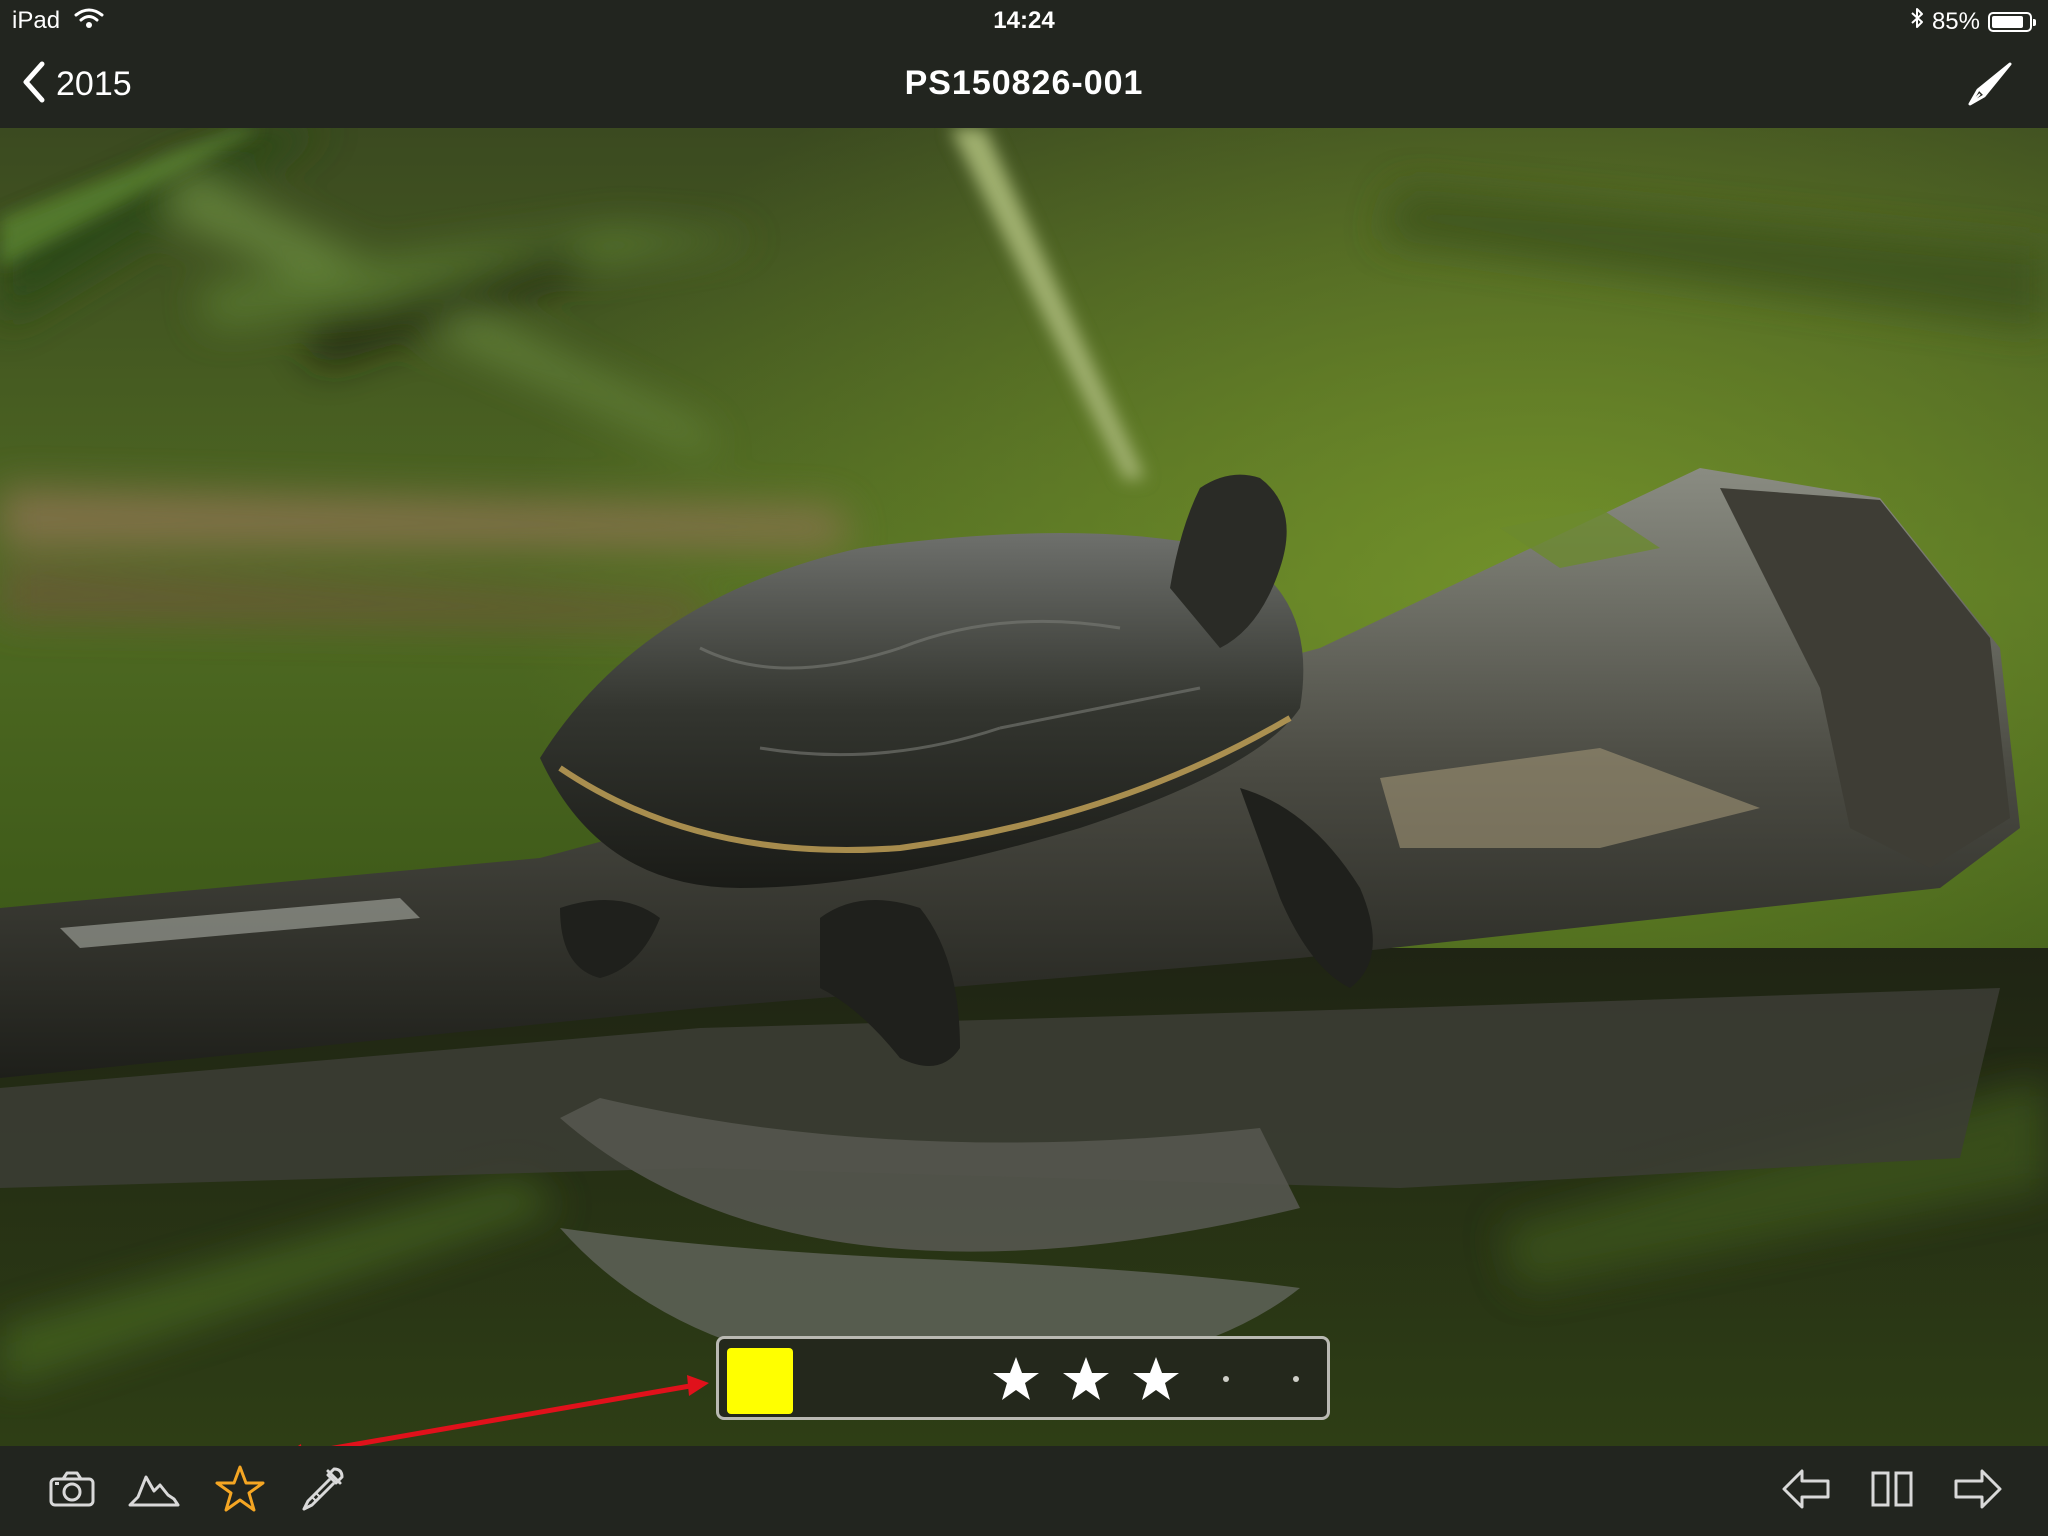 The width and height of the screenshot is (2048, 1536). I want to click on bluetooth-icon, so click(1917, 21).